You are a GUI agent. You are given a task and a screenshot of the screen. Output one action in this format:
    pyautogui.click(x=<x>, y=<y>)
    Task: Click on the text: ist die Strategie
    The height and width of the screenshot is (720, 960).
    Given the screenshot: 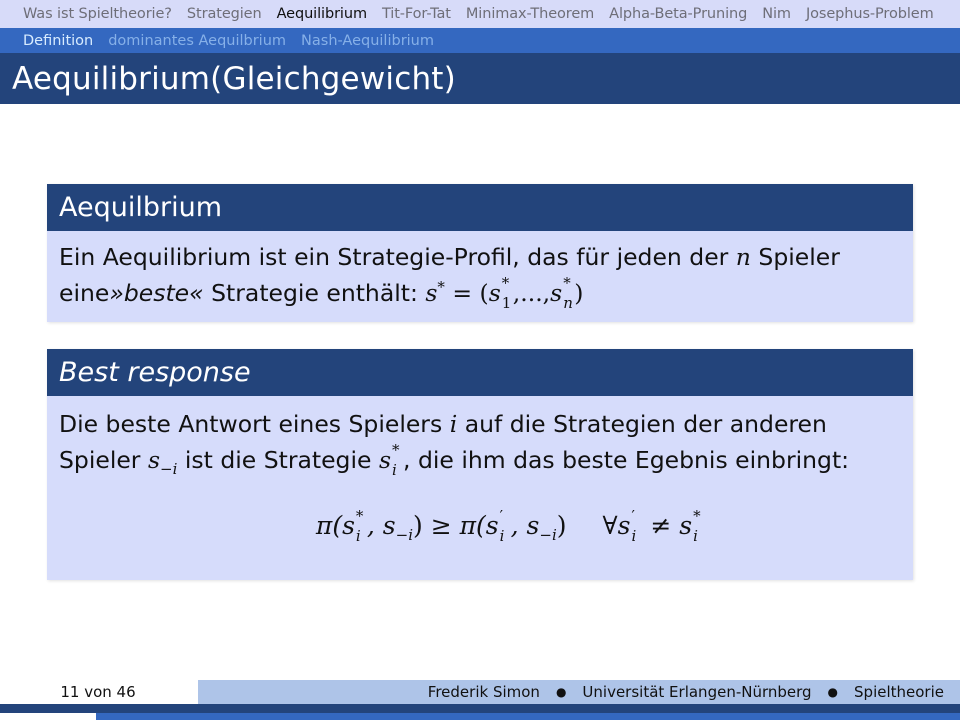 What is the action you would take?
    pyautogui.click(x=278, y=460)
    